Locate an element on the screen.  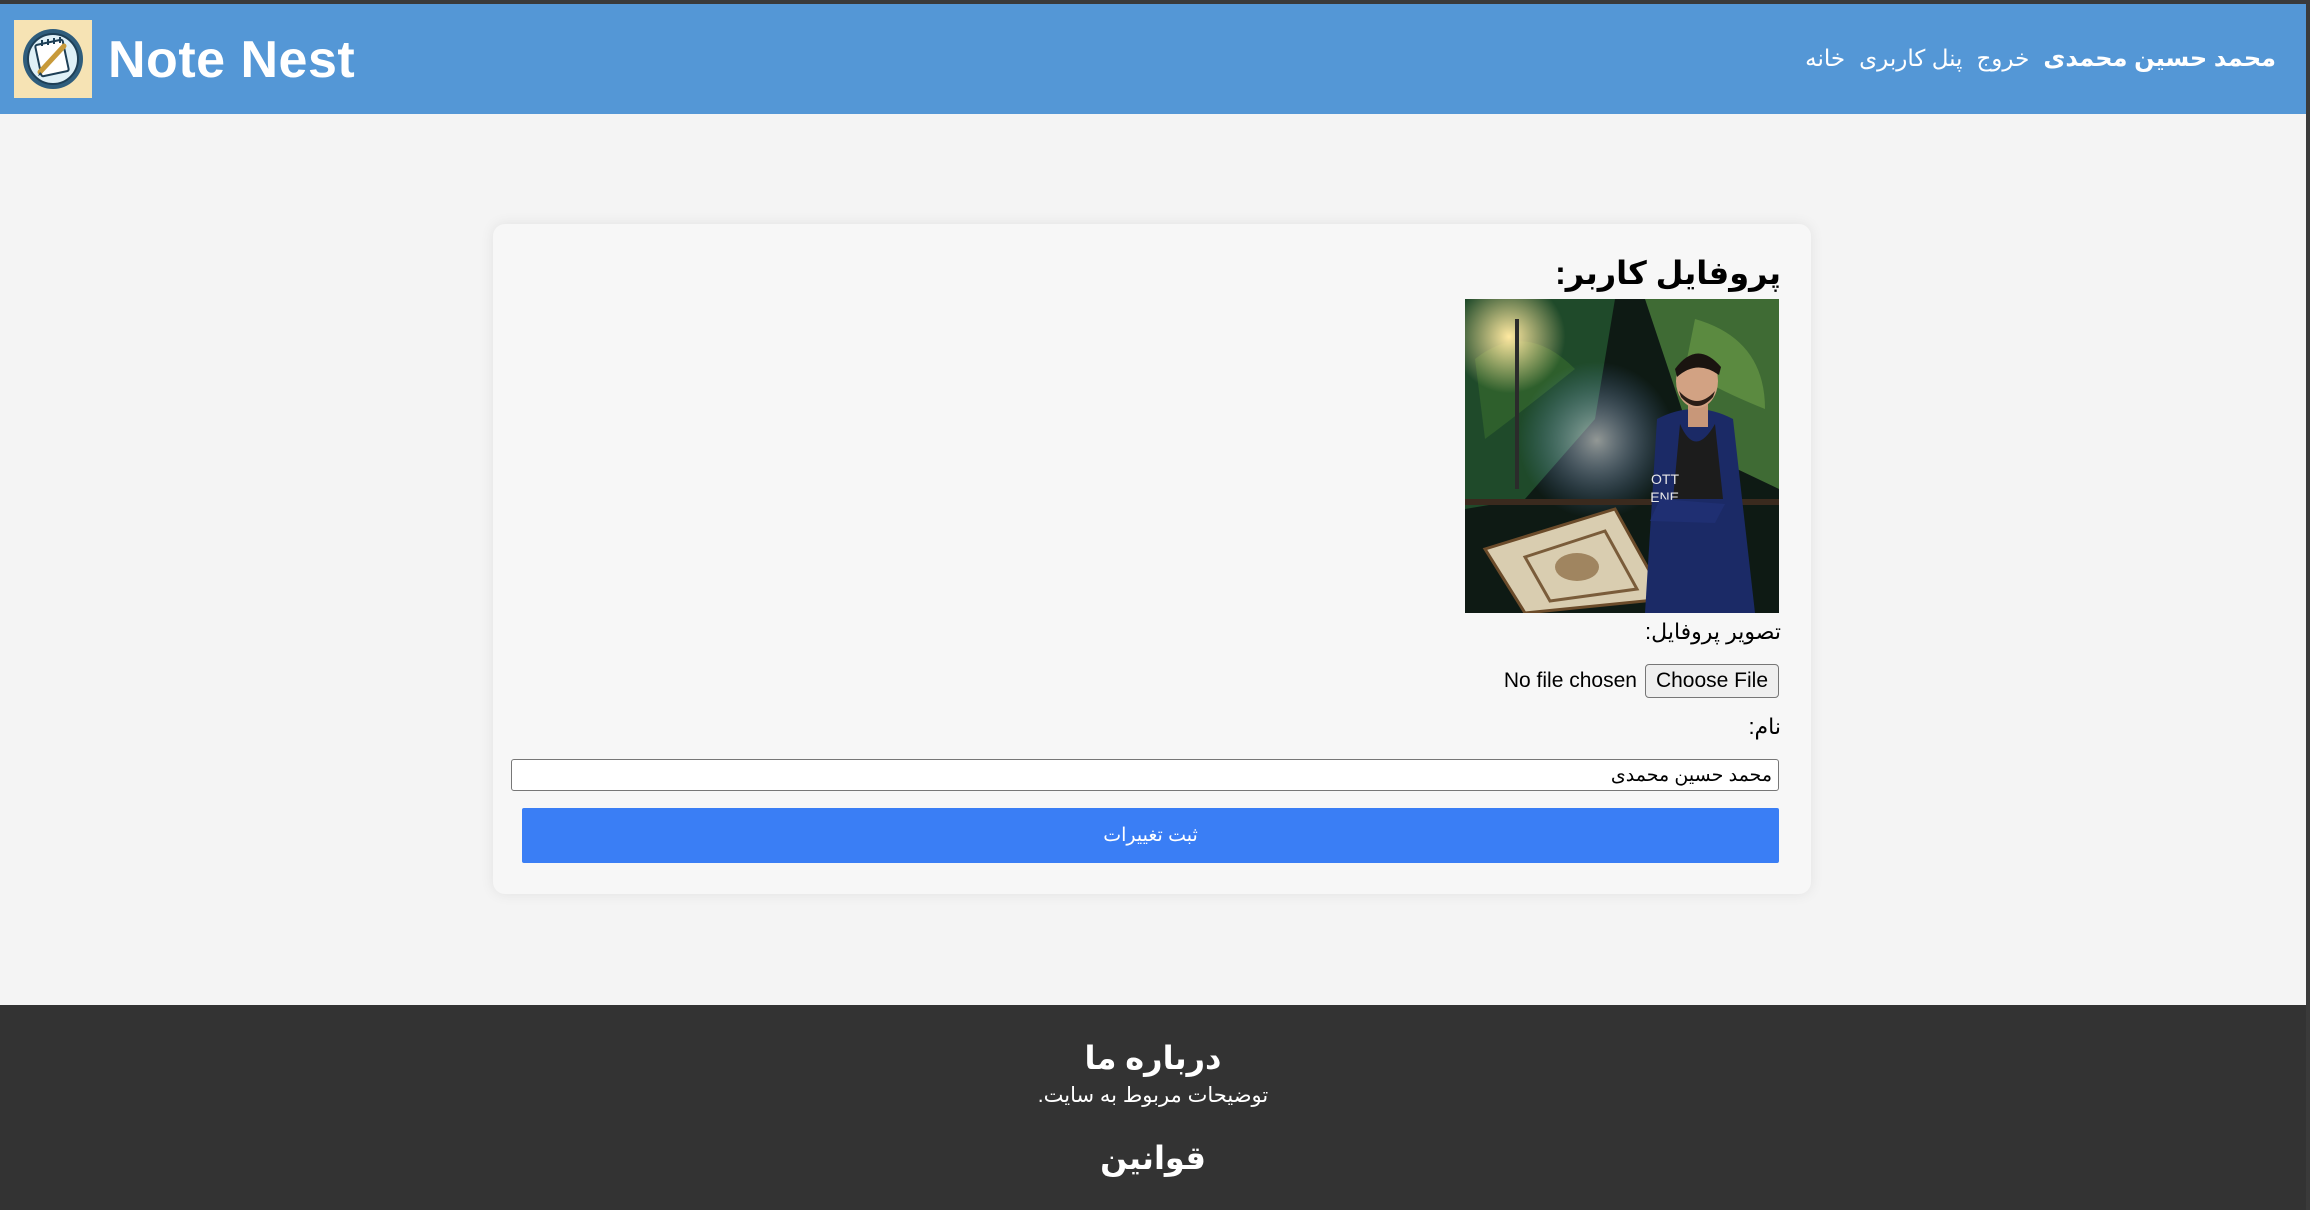
file-status-text: No file chosen is located at coordinates (1570, 680).